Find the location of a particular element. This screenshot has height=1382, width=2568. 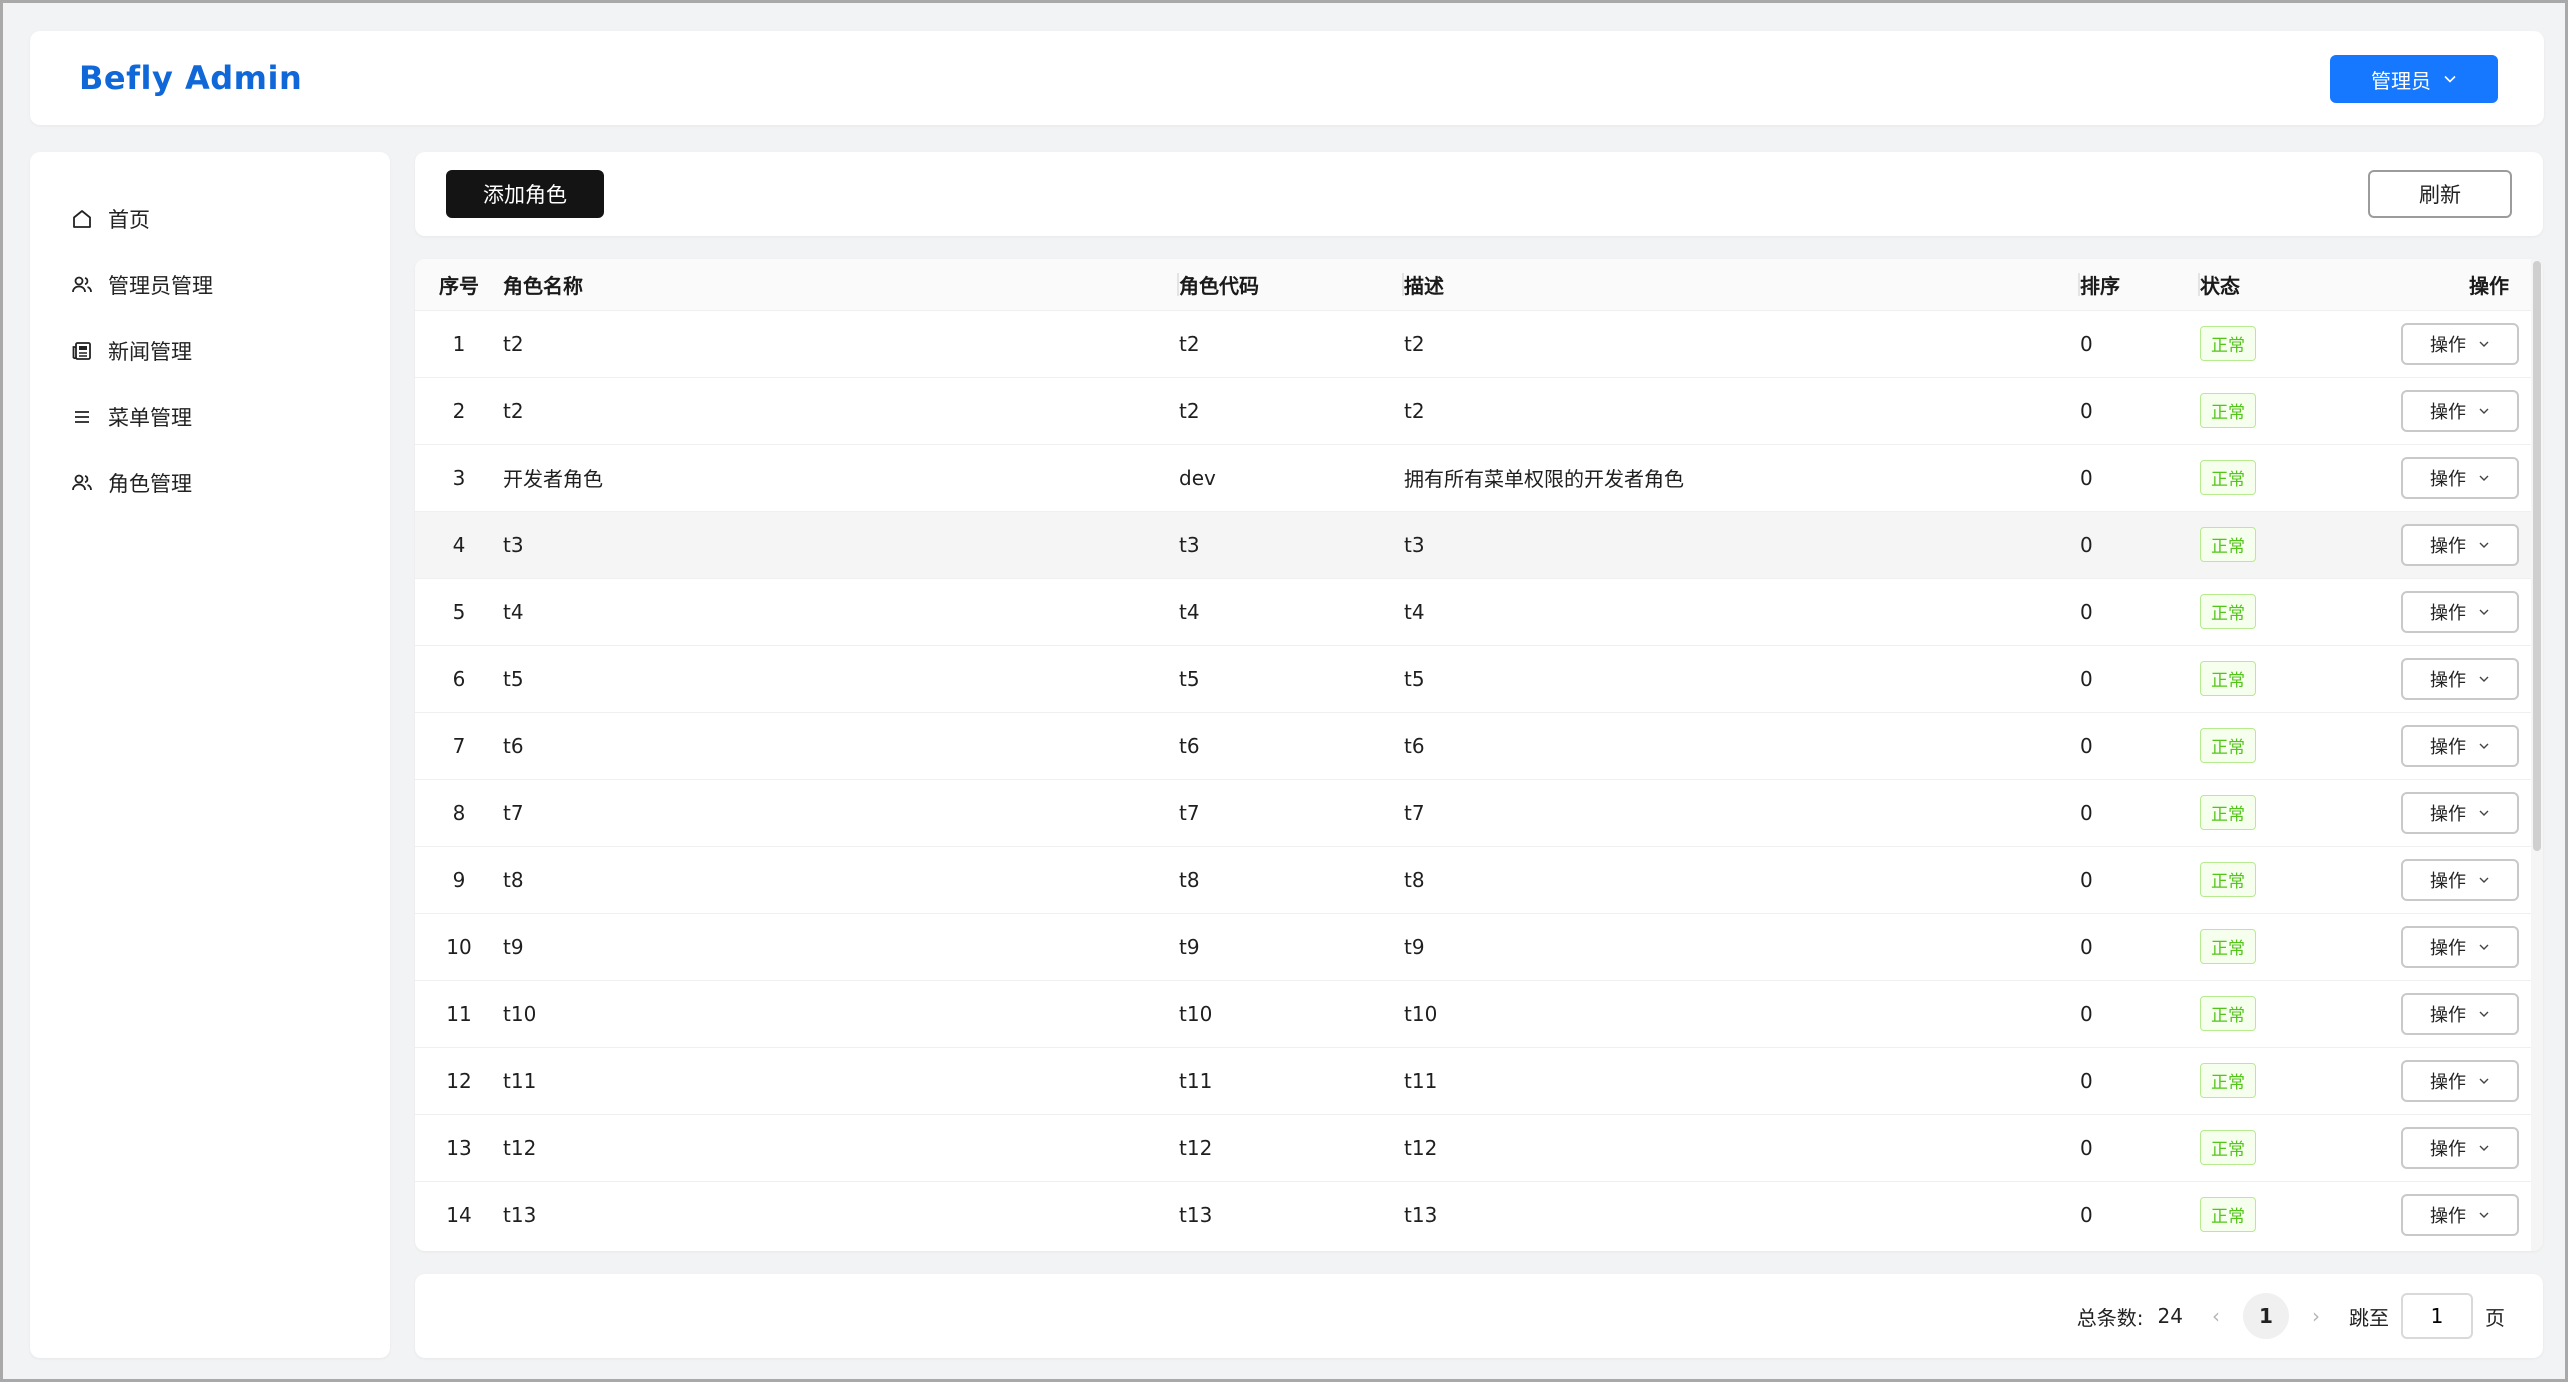

sidebar-item-menus: 菜单管理 is located at coordinates (131, 417).